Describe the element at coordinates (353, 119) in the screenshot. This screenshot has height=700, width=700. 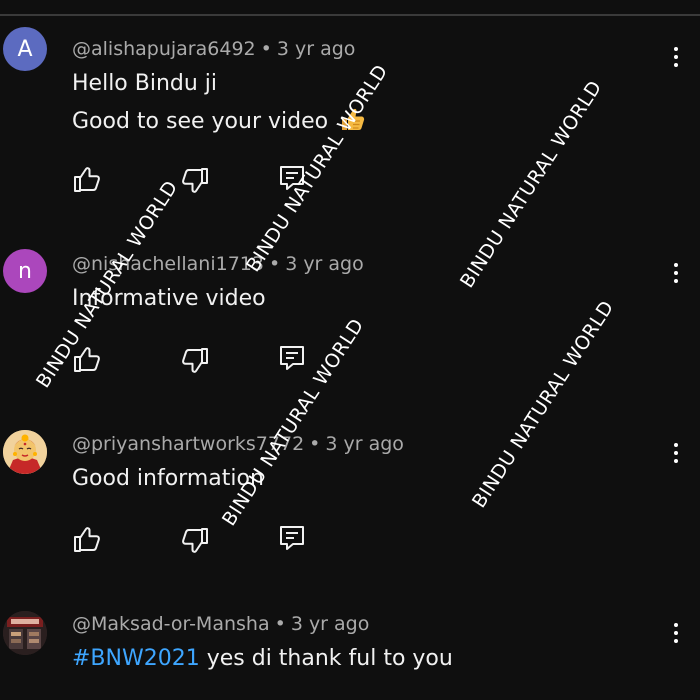
I see `thumbs-up-emoji` at that location.